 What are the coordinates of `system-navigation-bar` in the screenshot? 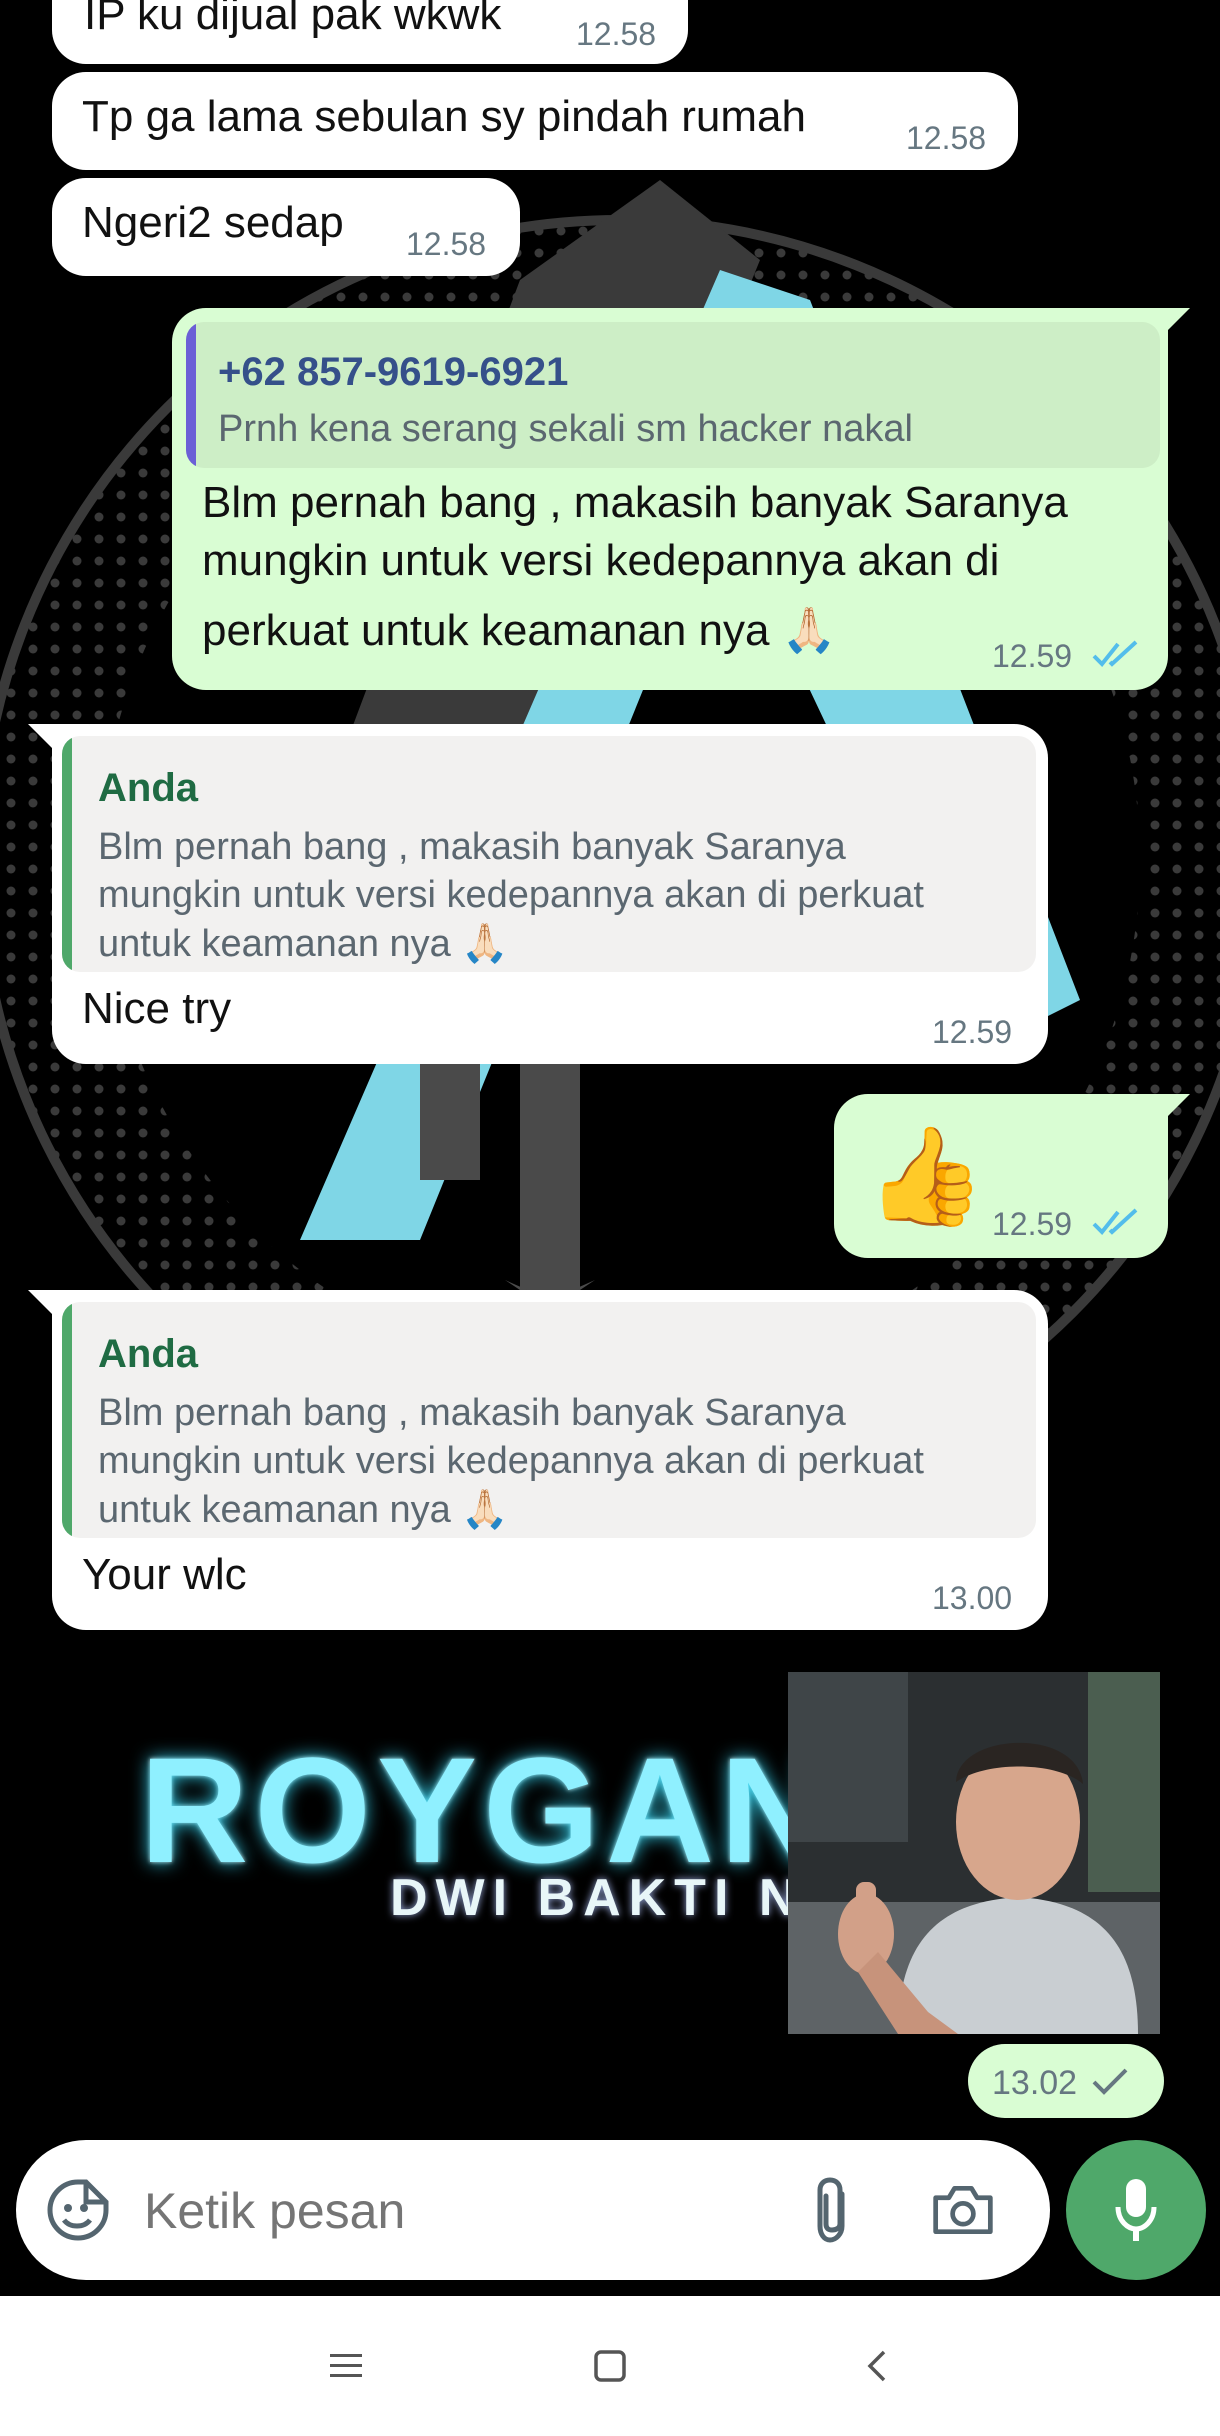 It's located at (610, 2366).